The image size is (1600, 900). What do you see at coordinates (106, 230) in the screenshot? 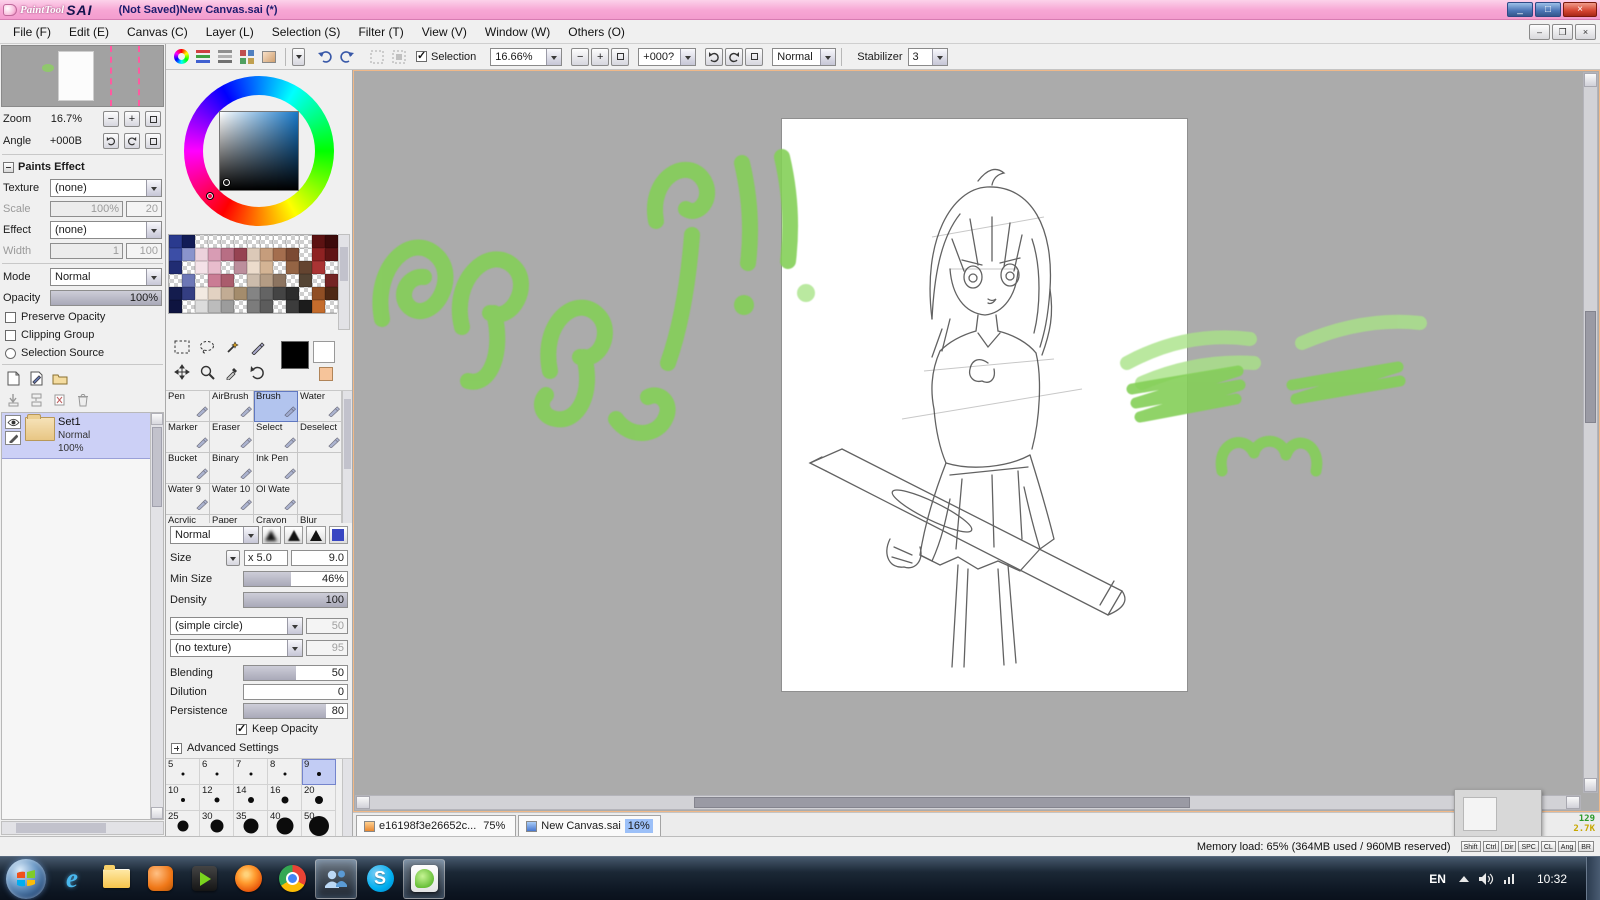
I see `effect-combobox: (none)` at bounding box center [106, 230].